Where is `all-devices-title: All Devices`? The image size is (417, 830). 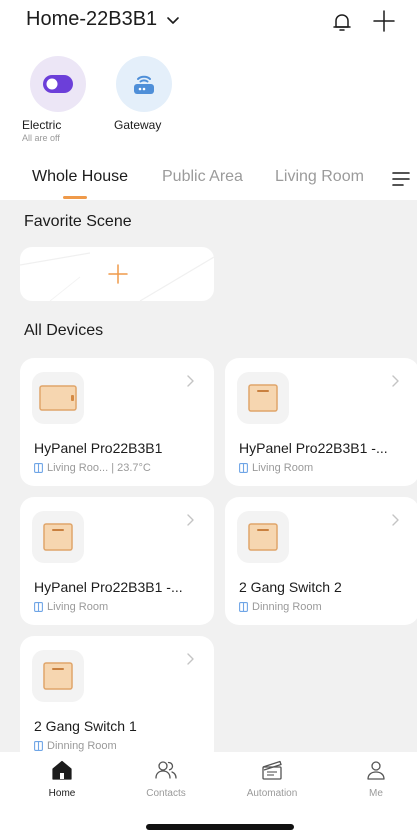 all-devices-title: All Devices is located at coordinates (64, 330).